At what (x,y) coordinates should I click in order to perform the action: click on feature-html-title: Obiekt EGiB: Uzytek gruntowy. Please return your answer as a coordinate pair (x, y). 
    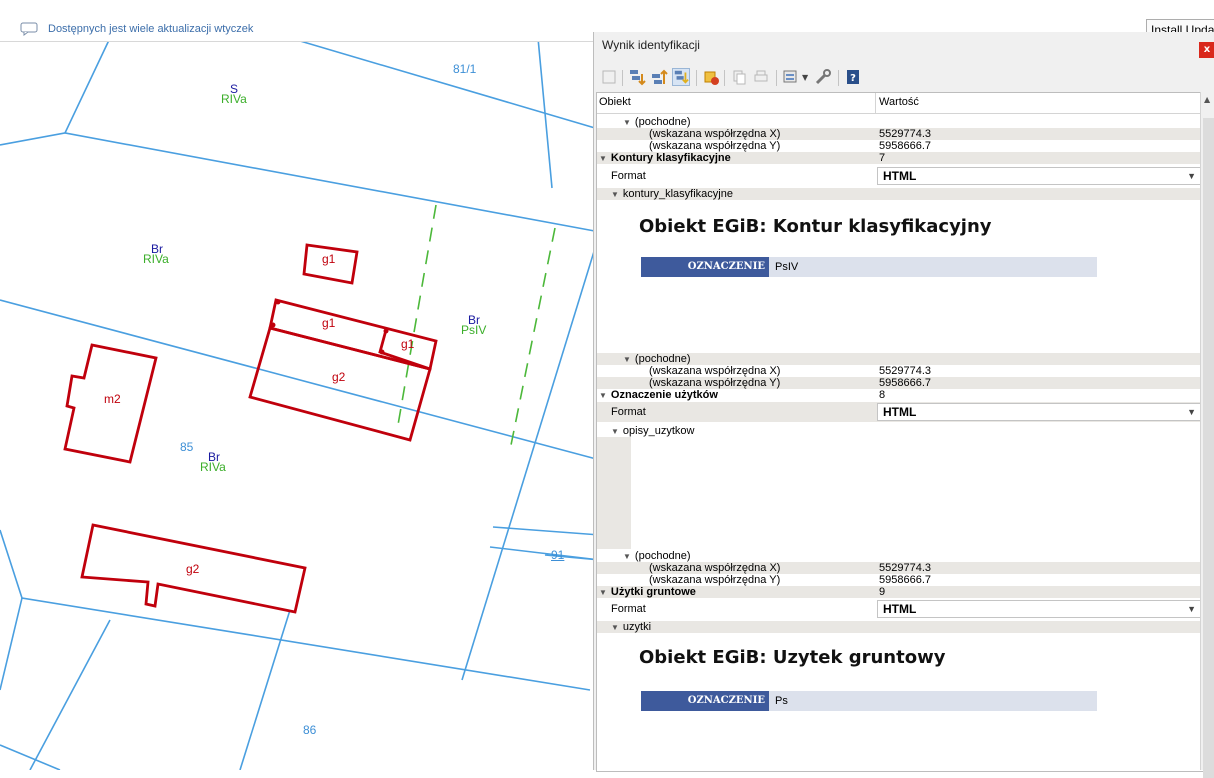
    Looking at the image, I should click on (792, 657).